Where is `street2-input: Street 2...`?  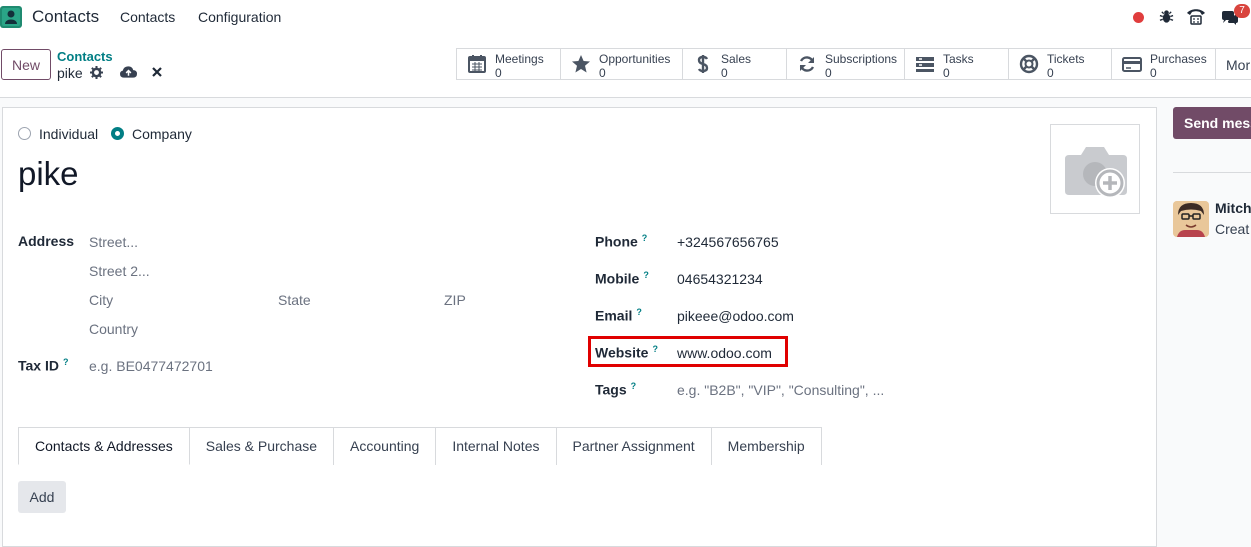 street2-input: Street 2... is located at coordinates (119, 271).